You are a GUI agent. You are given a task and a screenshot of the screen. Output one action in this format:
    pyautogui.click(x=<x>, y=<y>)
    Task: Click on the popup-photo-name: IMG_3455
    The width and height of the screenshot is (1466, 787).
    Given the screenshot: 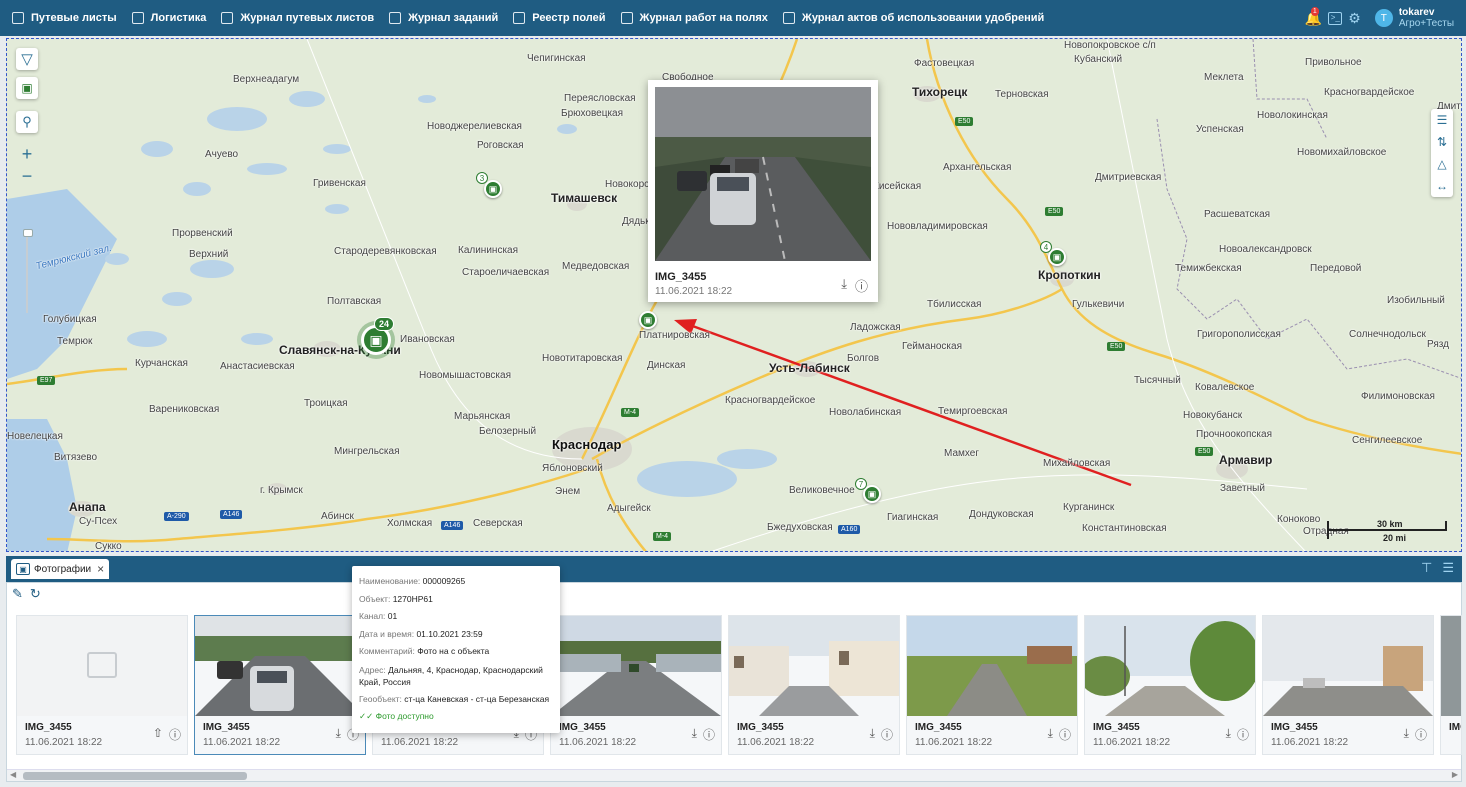 What is the action you would take?
    pyautogui.click(x=681, y=277)
    